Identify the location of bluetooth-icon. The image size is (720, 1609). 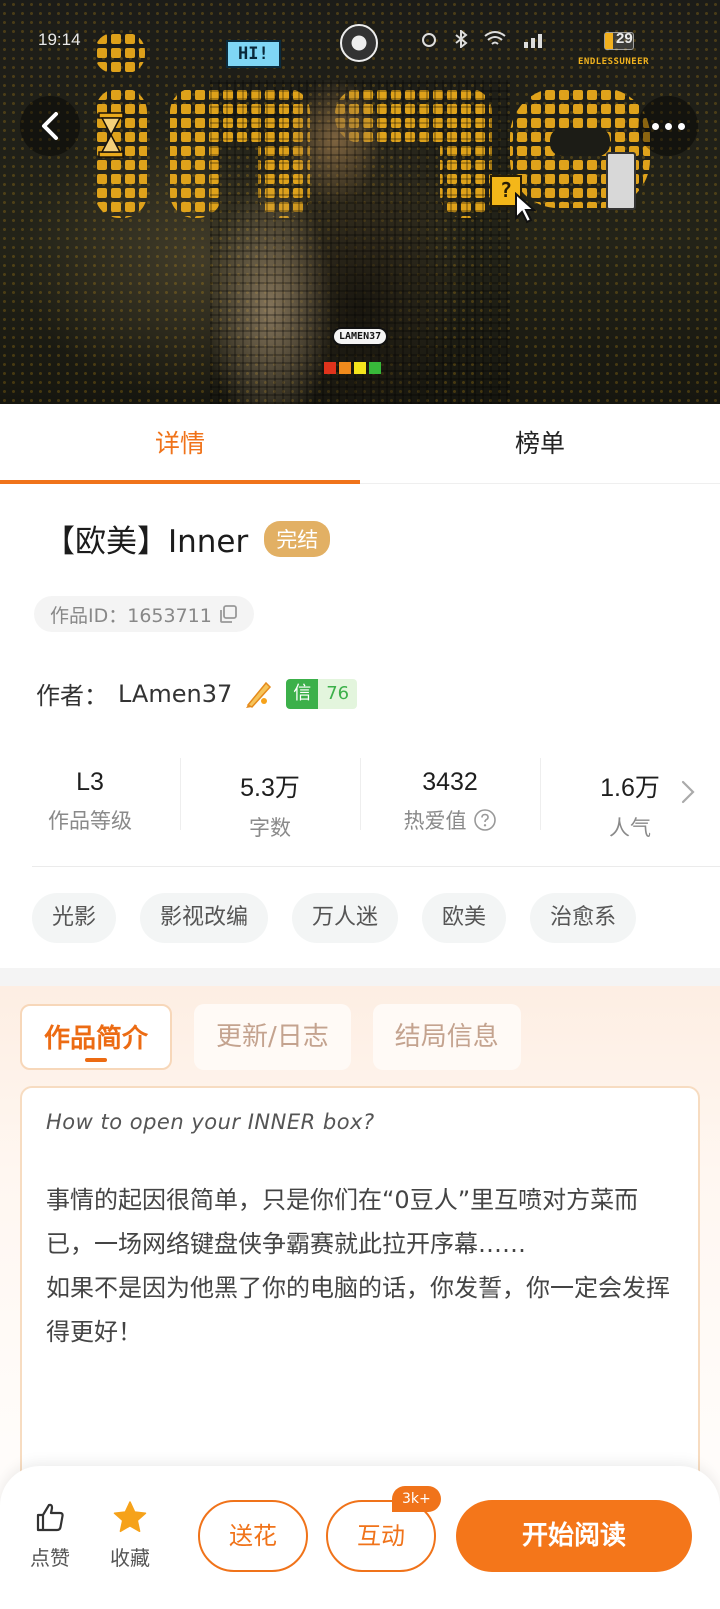
(461, 39).